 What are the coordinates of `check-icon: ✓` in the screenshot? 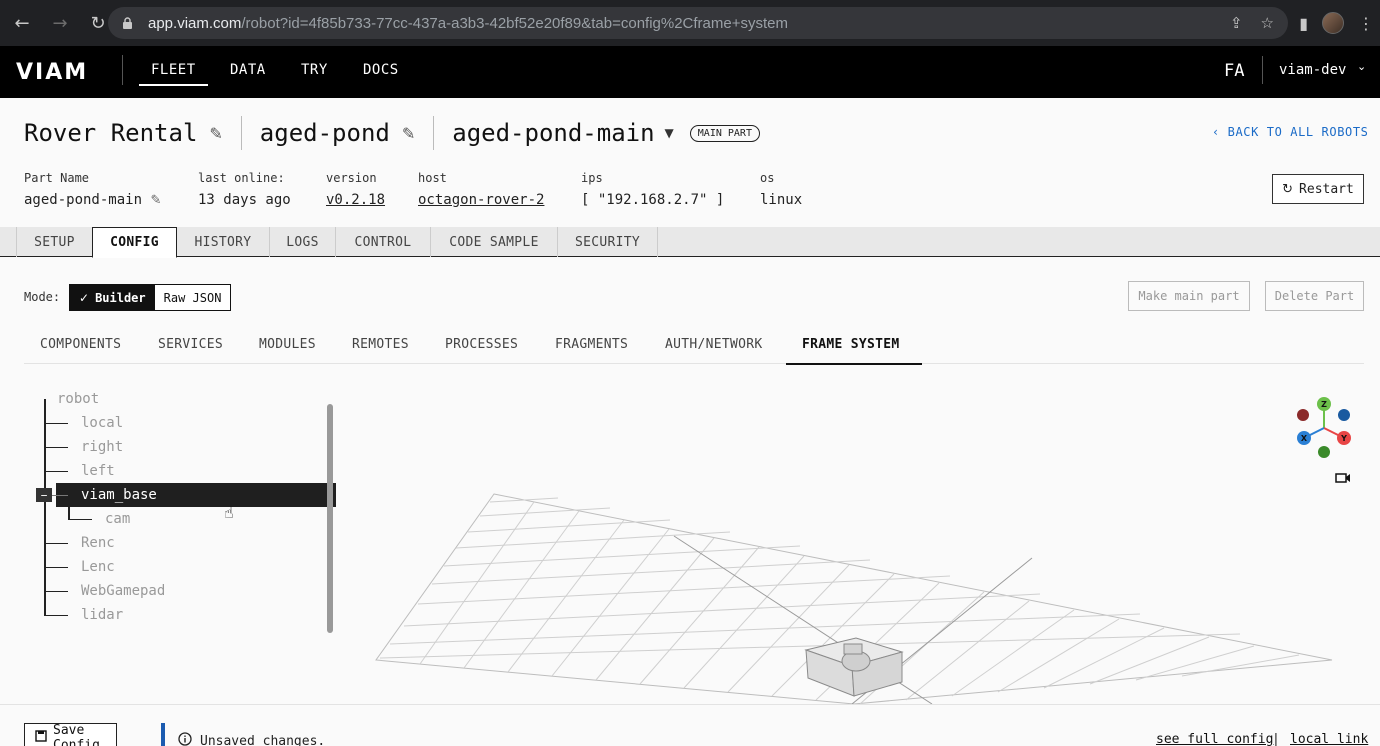 It's located at (84, 297).